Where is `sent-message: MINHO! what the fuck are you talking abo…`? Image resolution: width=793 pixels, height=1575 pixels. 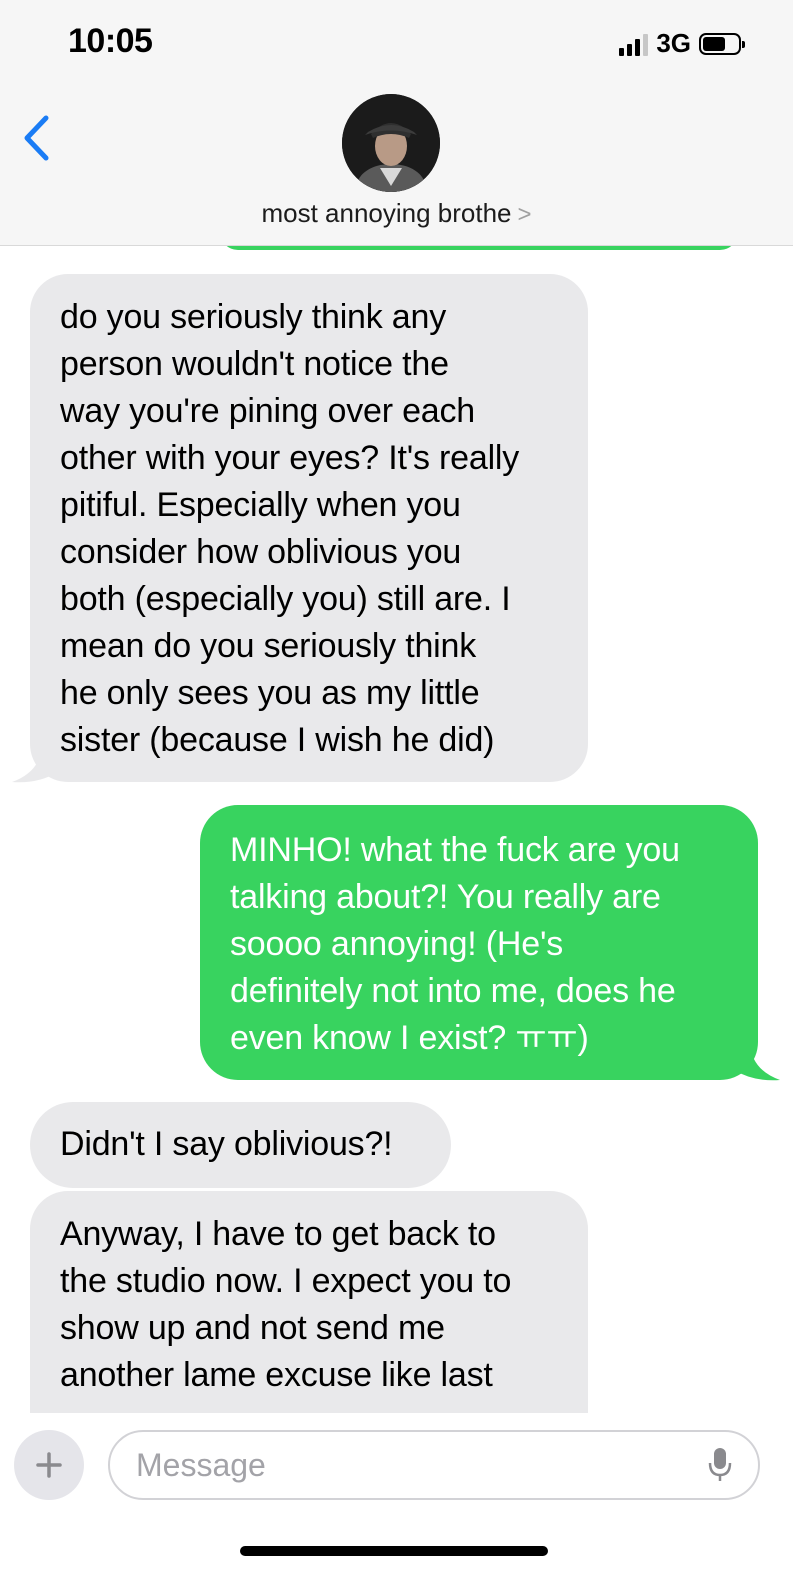
sent-message: MINHO! what the fuck are you talking abo… is located at coordinates (479, 942).